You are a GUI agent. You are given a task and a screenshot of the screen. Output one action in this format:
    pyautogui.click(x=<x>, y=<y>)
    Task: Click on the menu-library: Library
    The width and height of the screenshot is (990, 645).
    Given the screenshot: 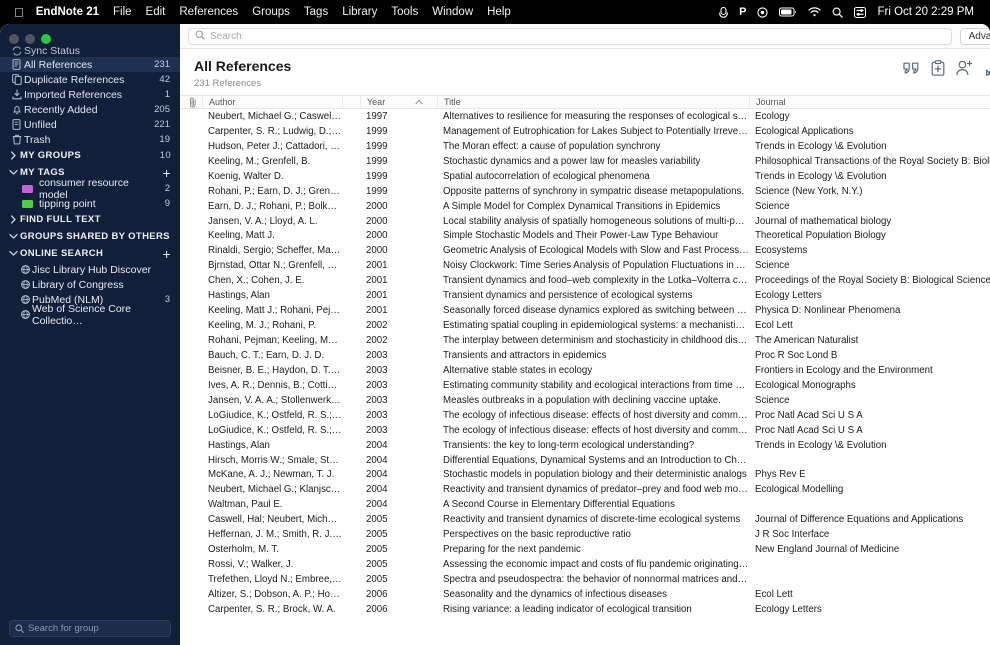 What is the action you would take?
    pyautogui.click(x=359, y=12)
    